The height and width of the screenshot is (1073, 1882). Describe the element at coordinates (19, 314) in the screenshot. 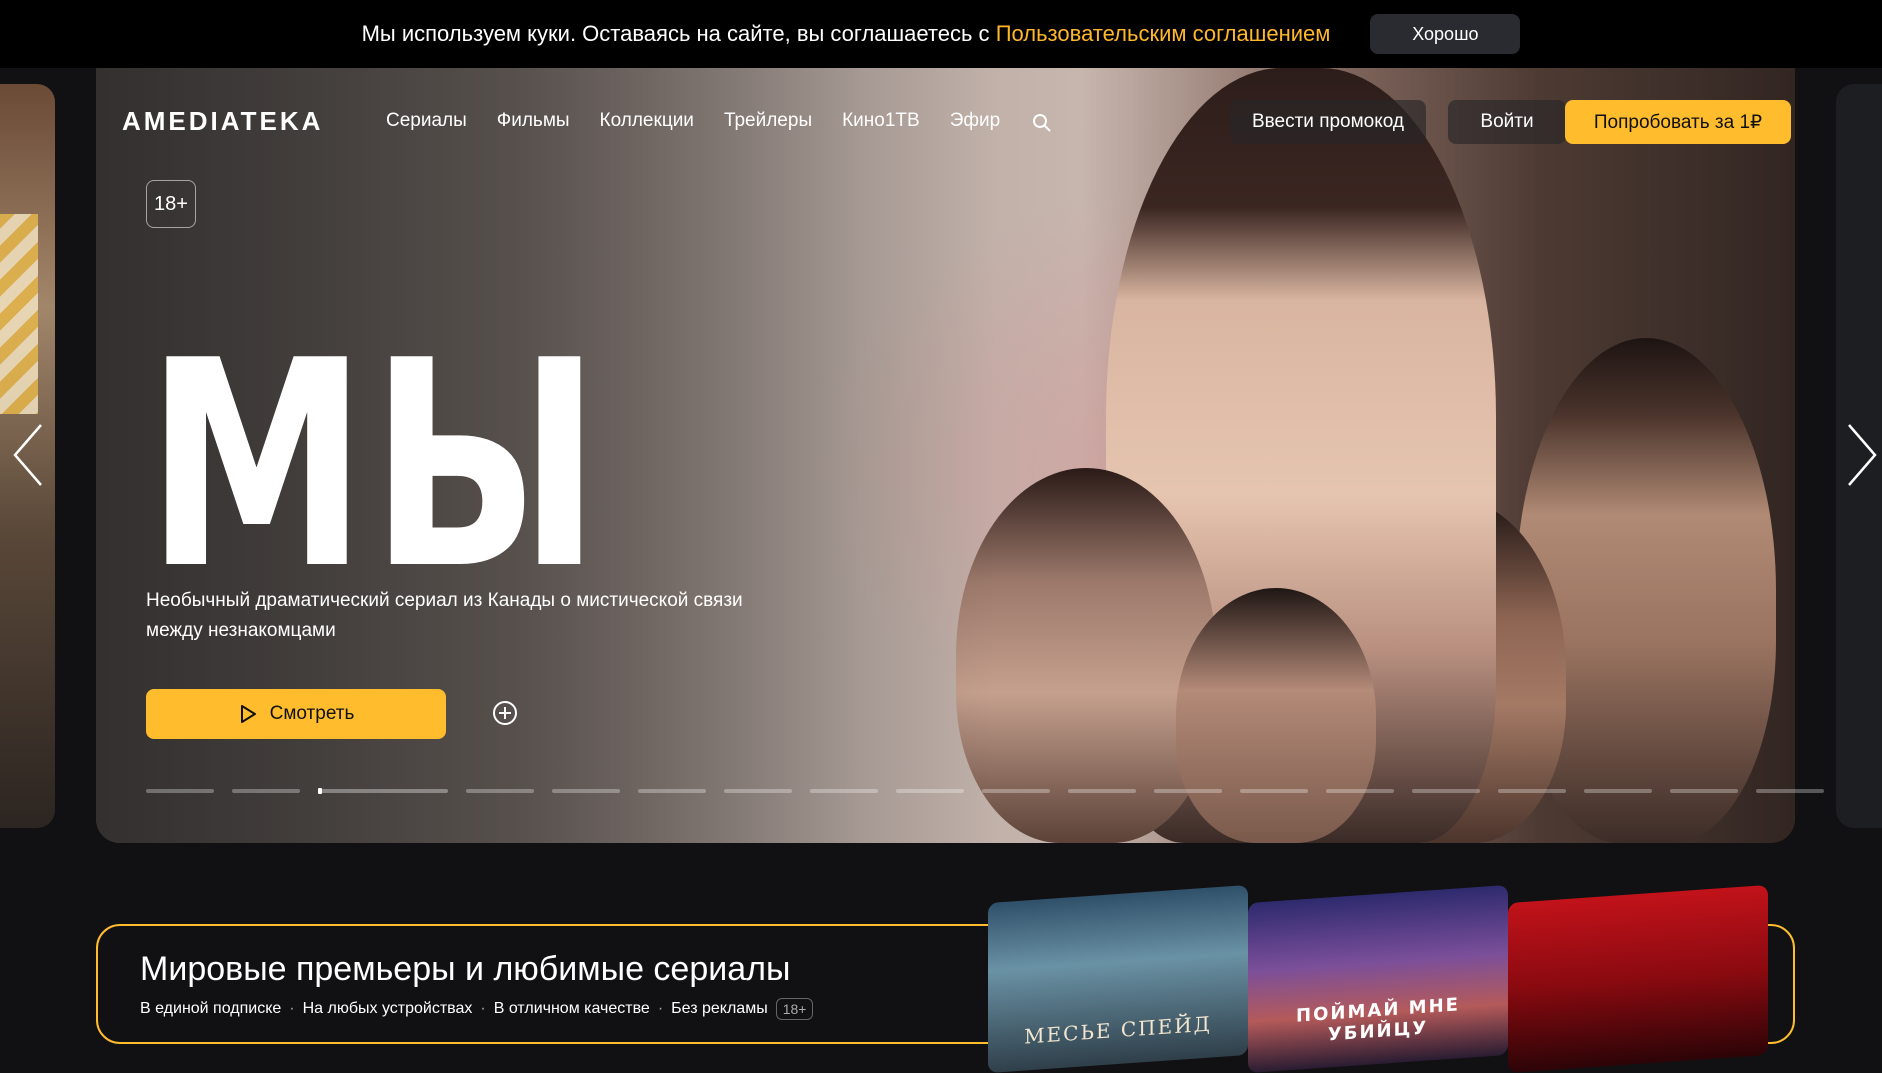

I see `previous-slide-image` at that location.